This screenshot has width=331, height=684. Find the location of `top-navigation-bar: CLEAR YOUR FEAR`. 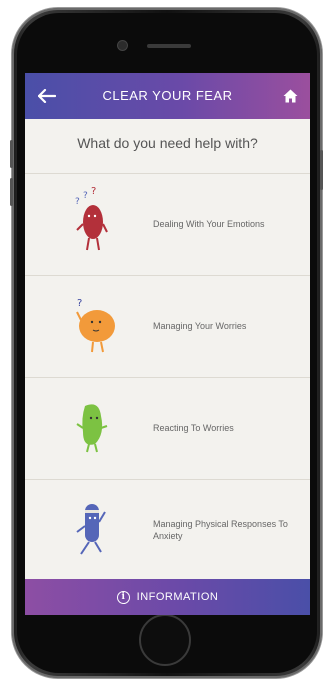

top-navigation-bar: CLEAR YOUR FEAR is located at coordinates (167, 96).